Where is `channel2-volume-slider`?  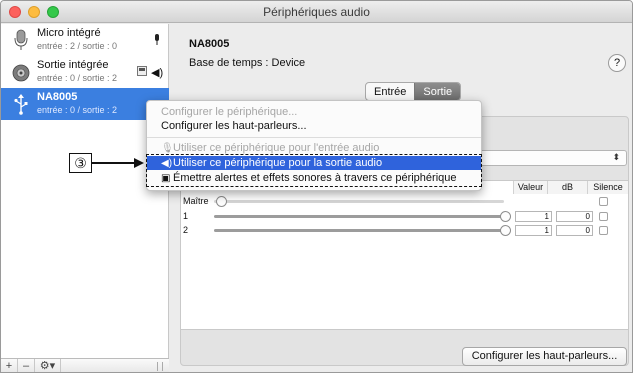
channel2-volume-slider is located at coordinates (359, 230).